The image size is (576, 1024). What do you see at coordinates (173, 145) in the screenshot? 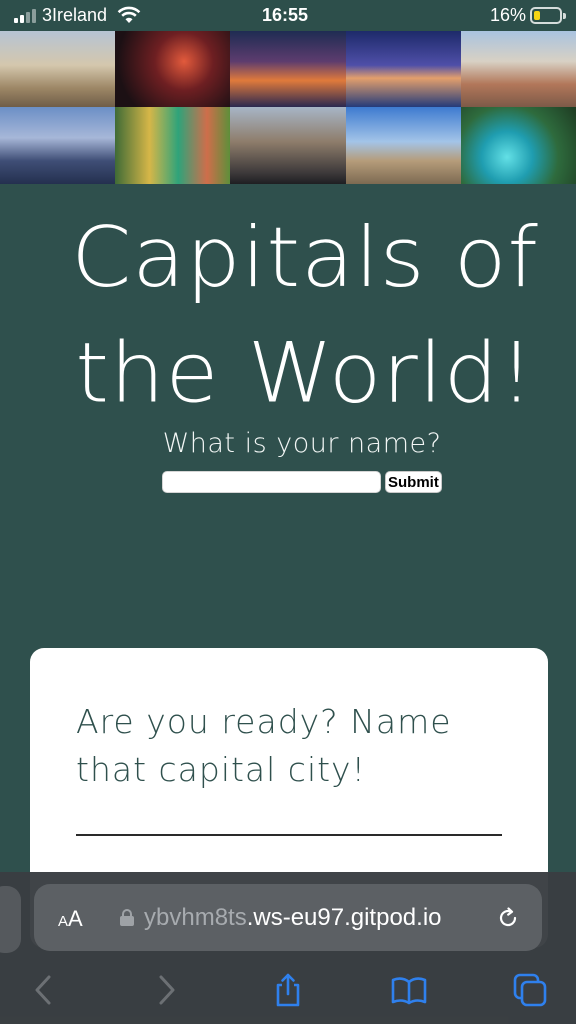
I see `collage-photo-street` at bounding box center [173, 145].